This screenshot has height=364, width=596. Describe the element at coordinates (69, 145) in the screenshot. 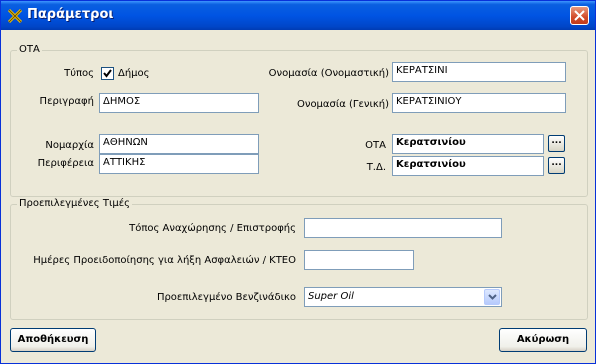

I see `prefecture-label: Νομαρχία` at that location.